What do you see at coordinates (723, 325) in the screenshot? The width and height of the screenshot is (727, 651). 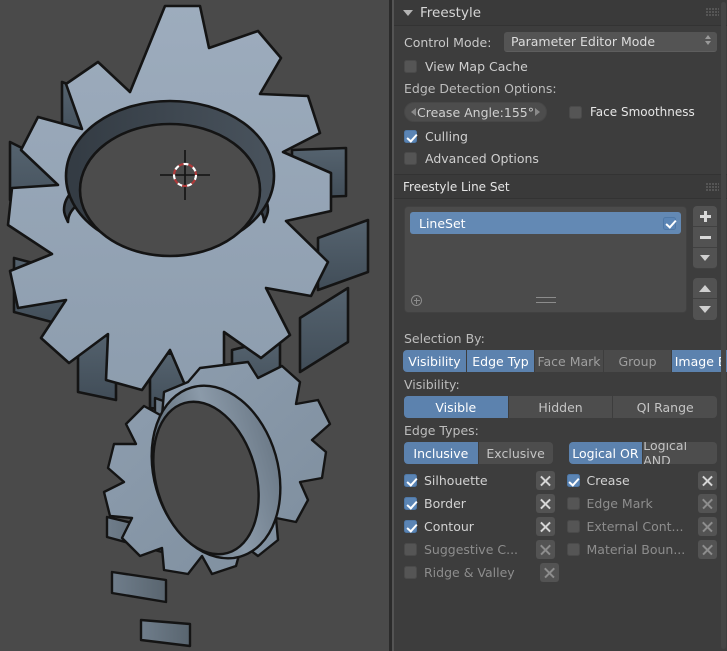 I see `panel-scrollbar` at bounding box center [723, 325].